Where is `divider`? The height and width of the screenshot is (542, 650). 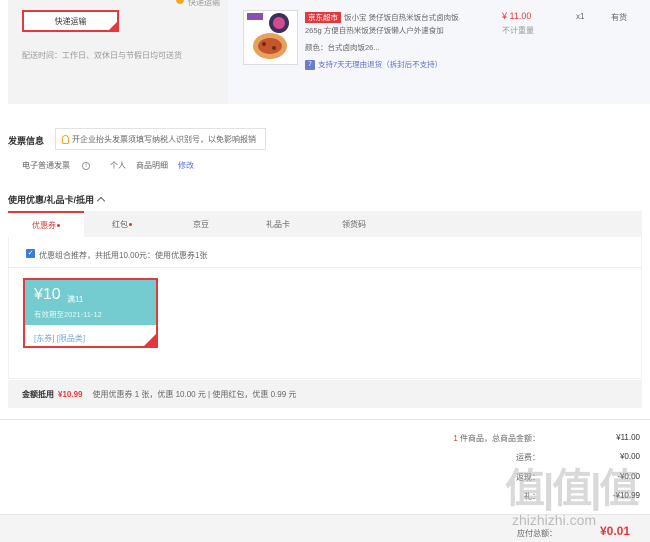
divider is located at coordinates (325, 267).